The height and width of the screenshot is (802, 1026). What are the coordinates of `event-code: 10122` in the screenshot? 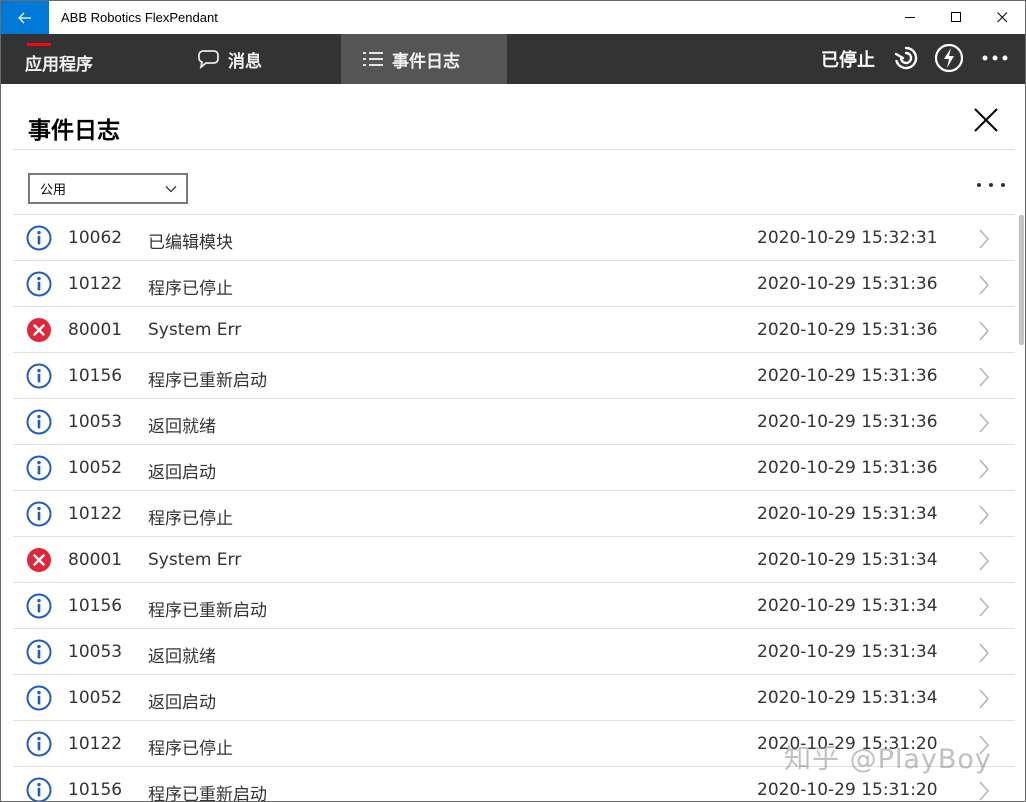 It's located at (95, 744).